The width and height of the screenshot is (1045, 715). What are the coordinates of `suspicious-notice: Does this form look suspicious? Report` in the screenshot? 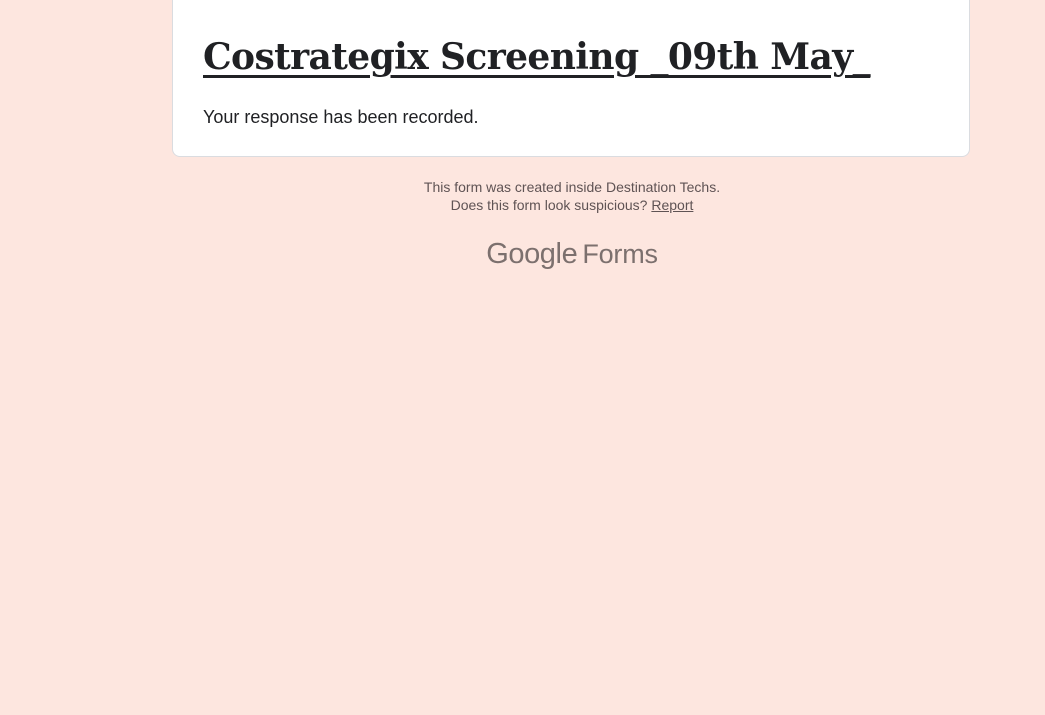 It's located at (572, 205).